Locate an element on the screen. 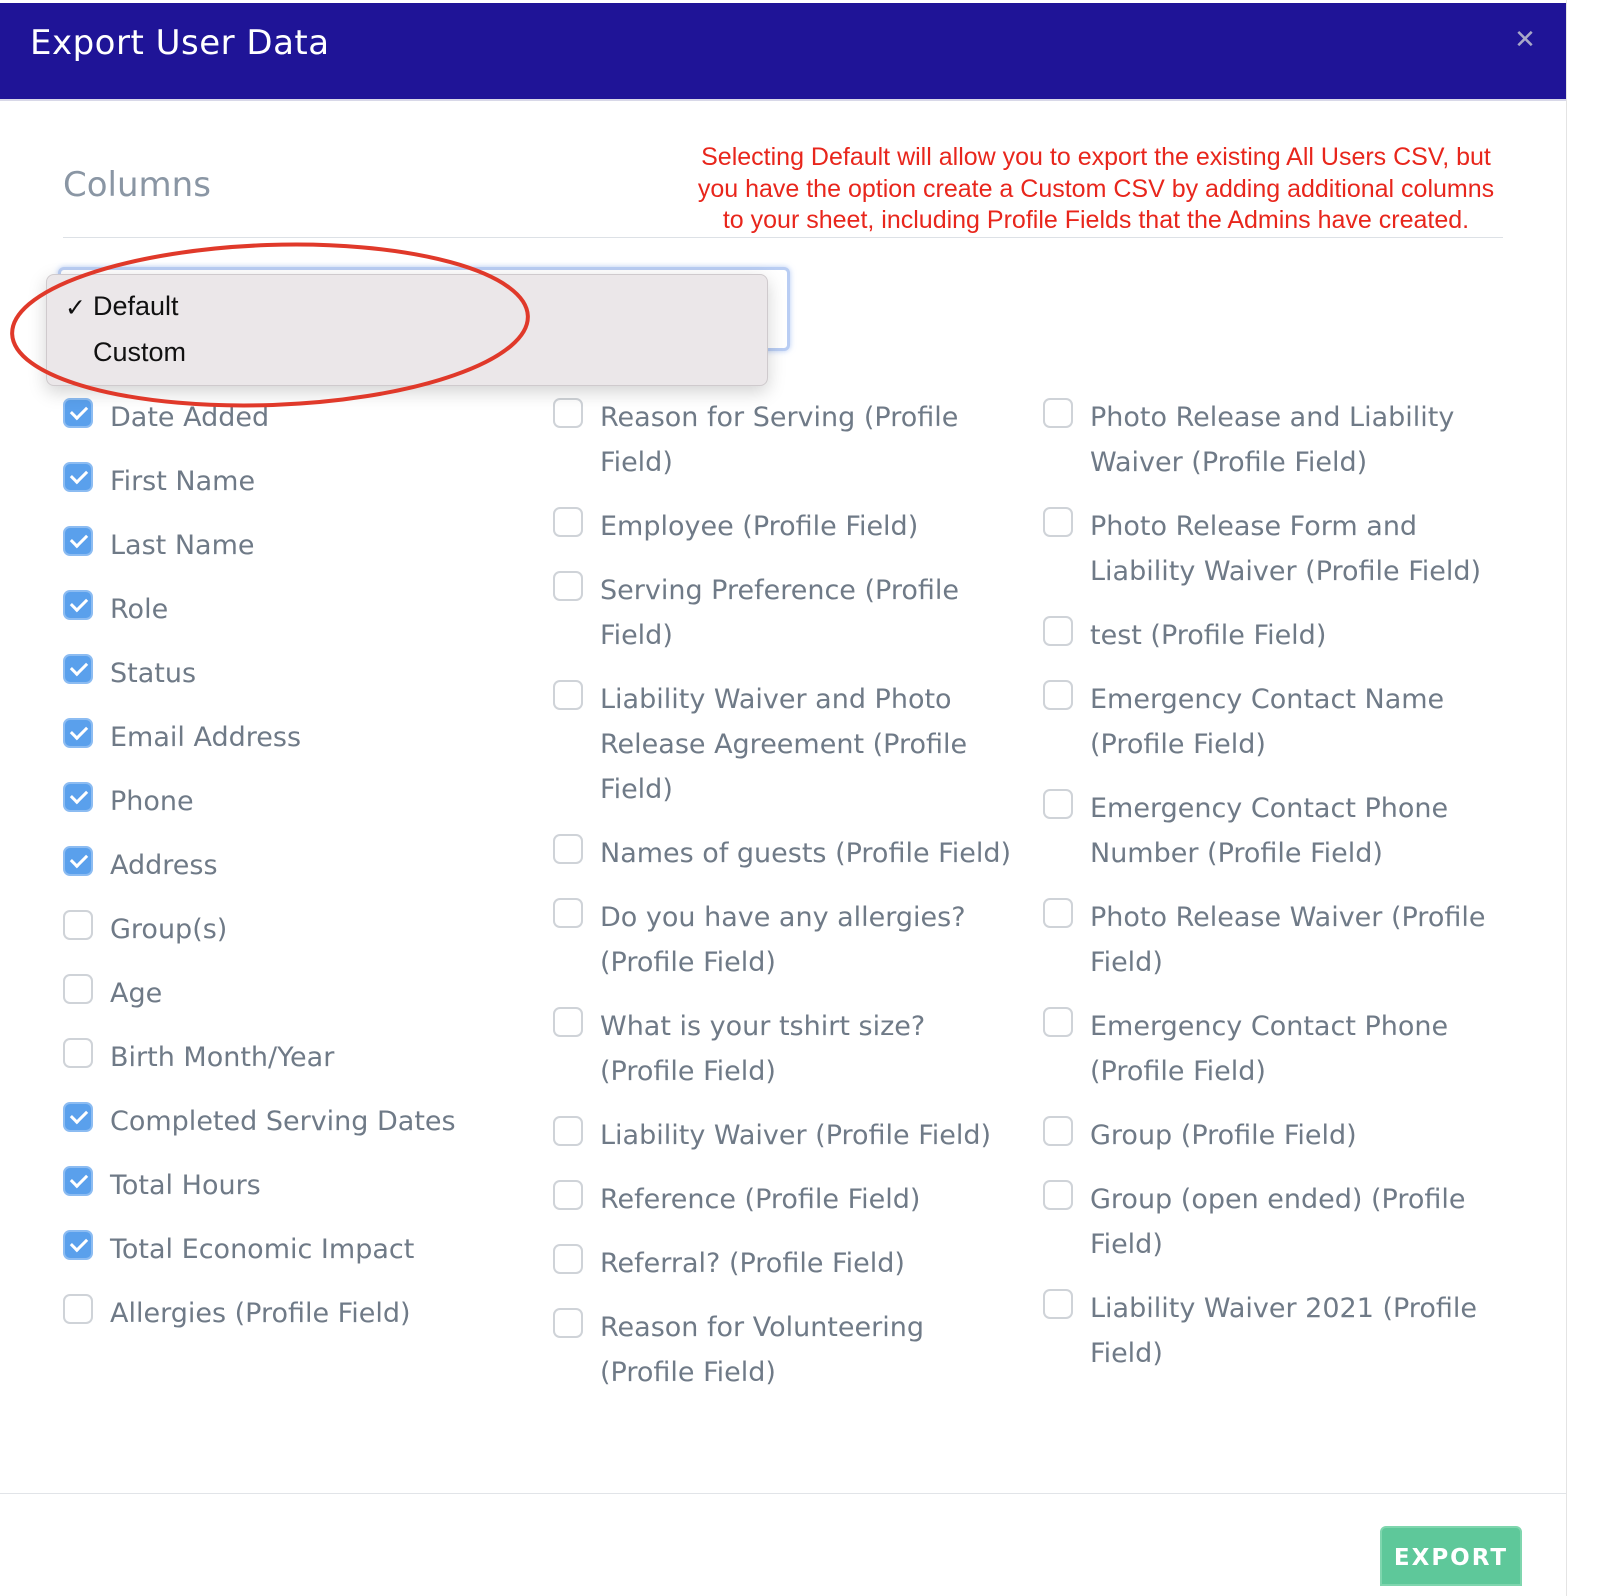 This screenshot has height=1596, width=1598. checkbox-label: Emergency Contact Phone (Profile Field) is located at coordinates (1269, 1049).